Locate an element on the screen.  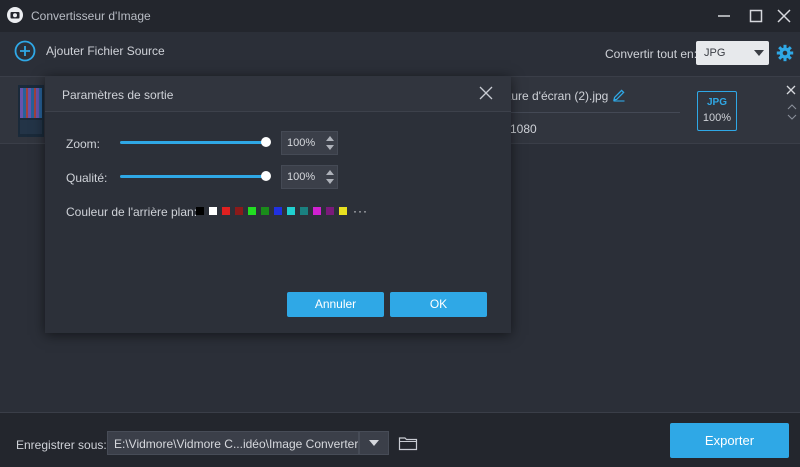
convert-format-select: JPG is located at coordinates (732, 53).